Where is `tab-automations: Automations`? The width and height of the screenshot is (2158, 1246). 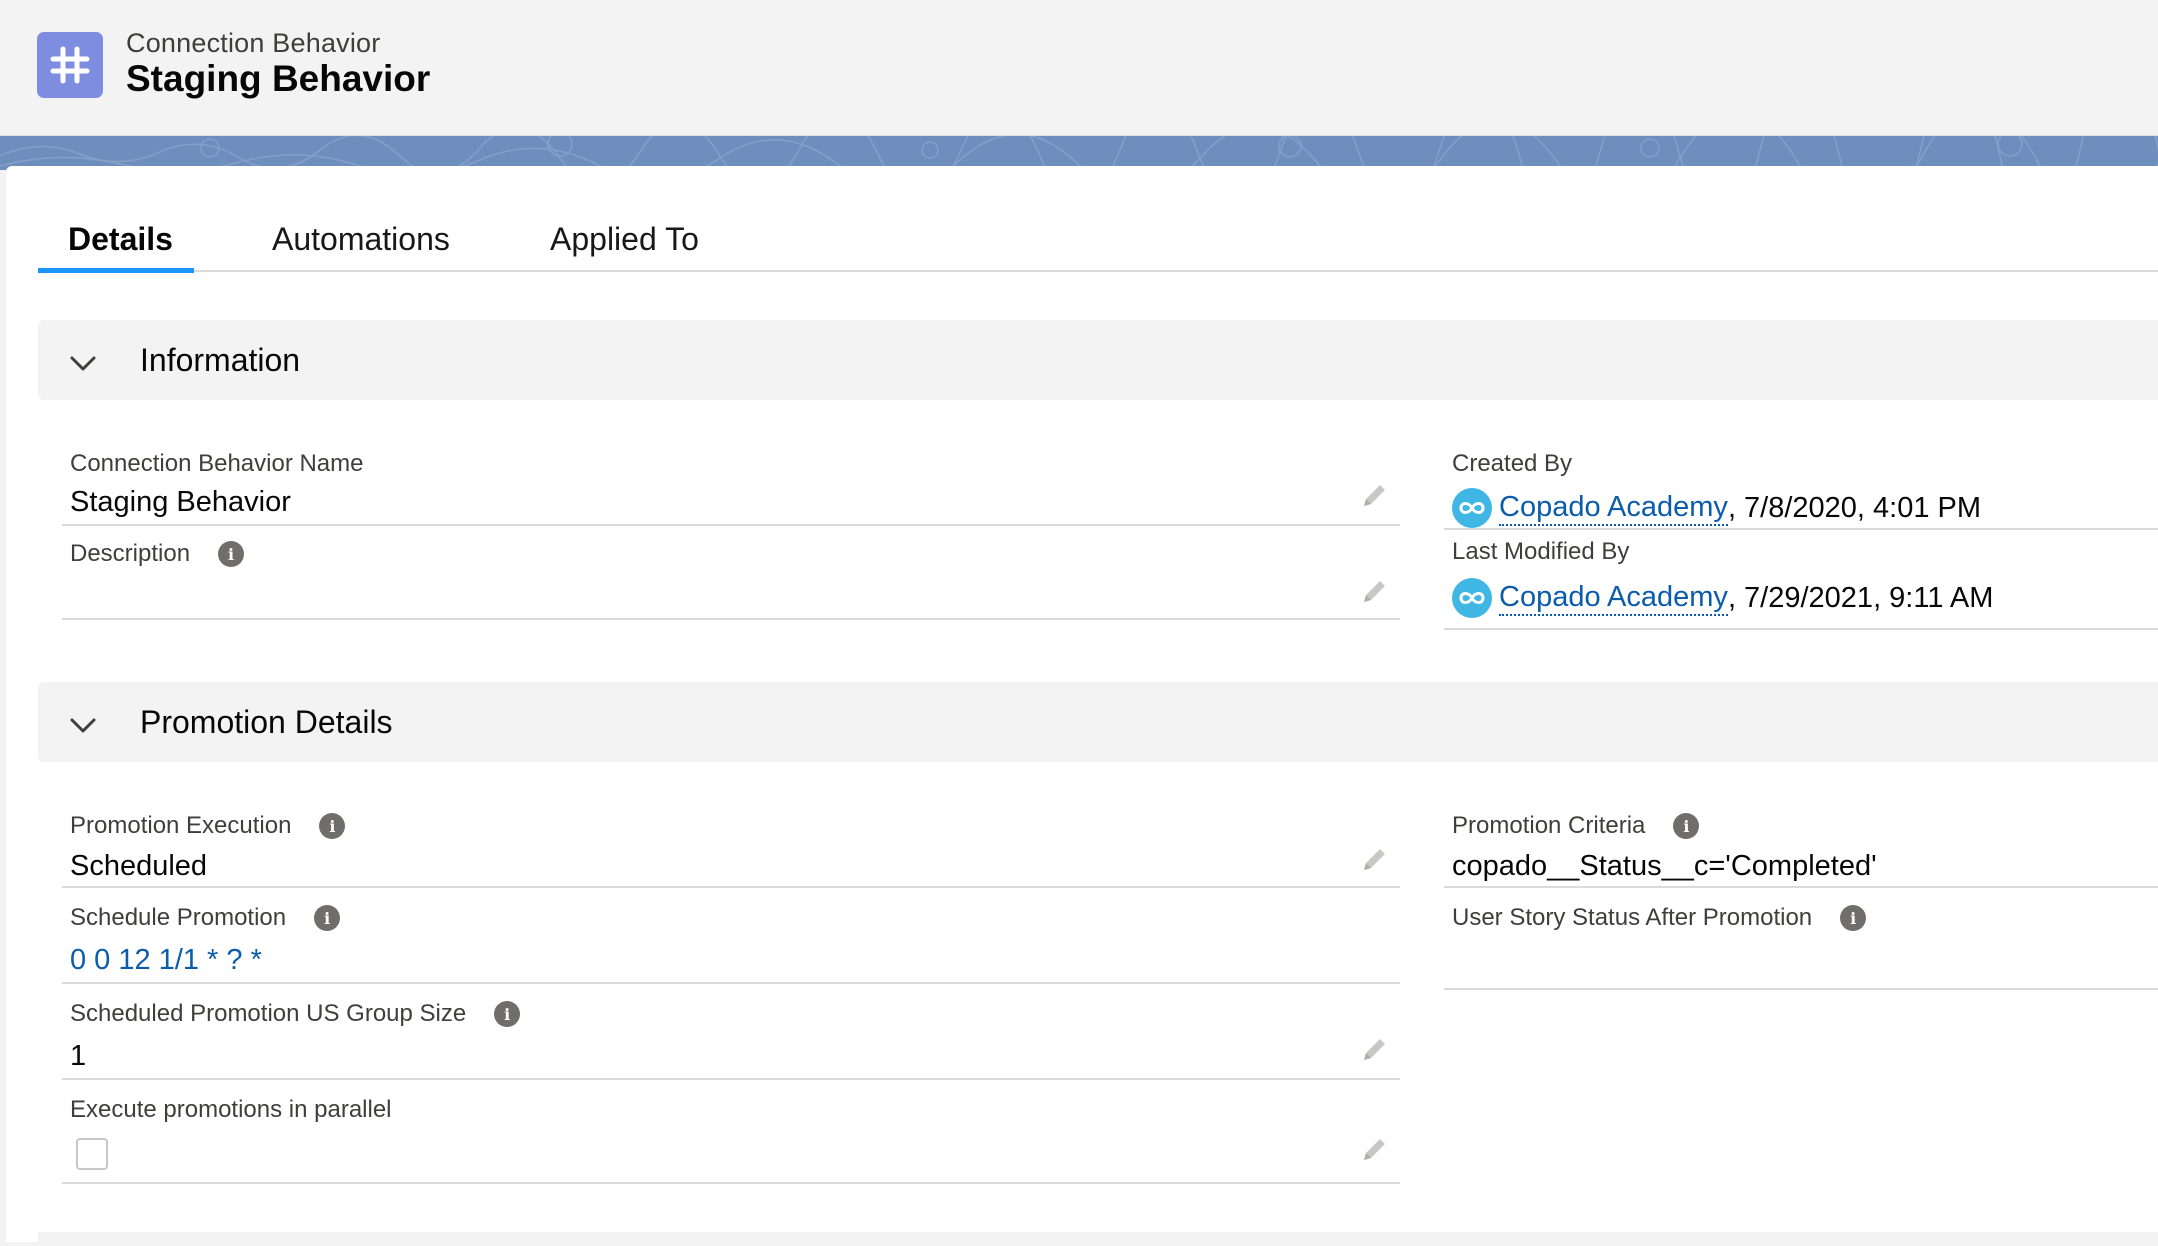
tab-automations: Automations is located at coordinates (361, 239).